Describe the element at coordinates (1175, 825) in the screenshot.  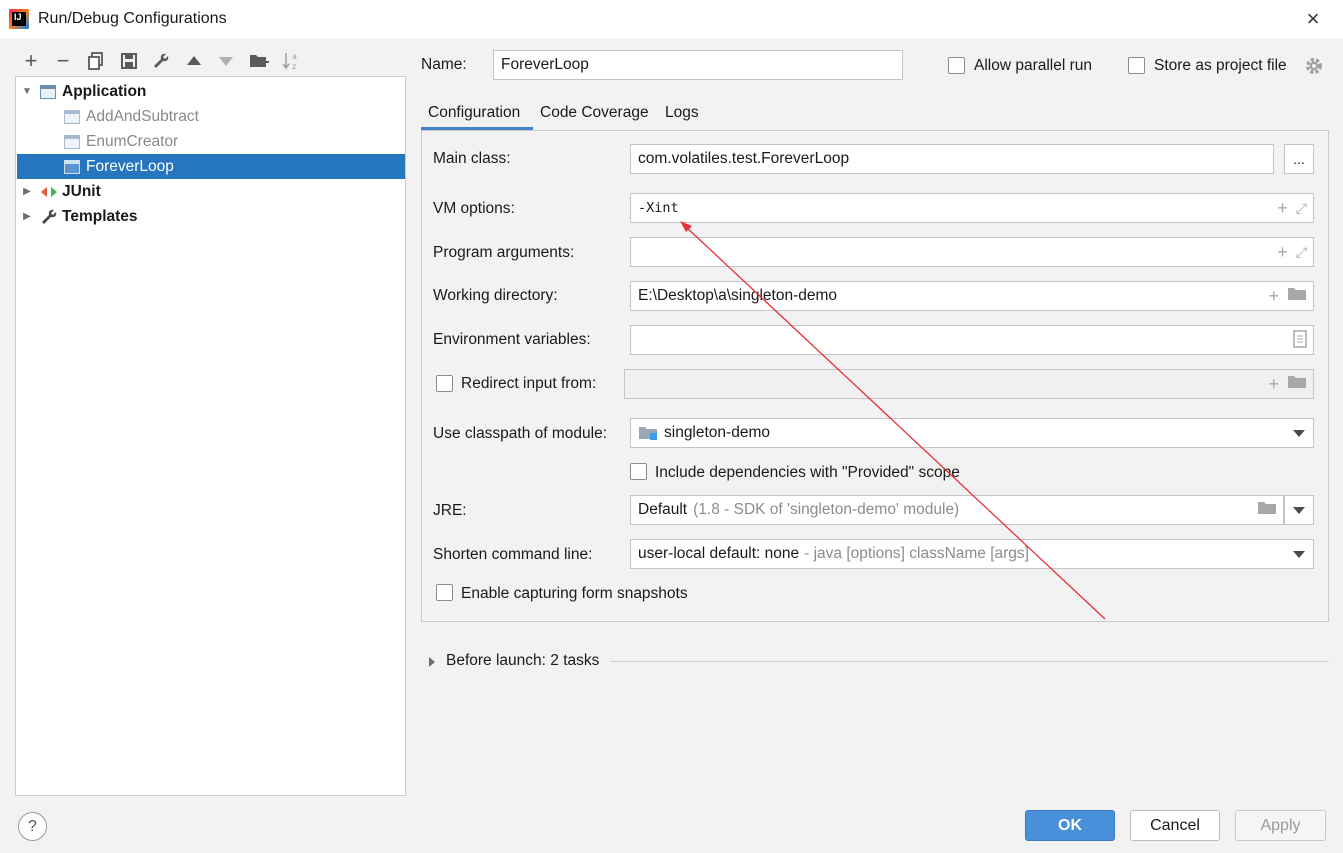
I see `cancel-button: Cancel` at that location.